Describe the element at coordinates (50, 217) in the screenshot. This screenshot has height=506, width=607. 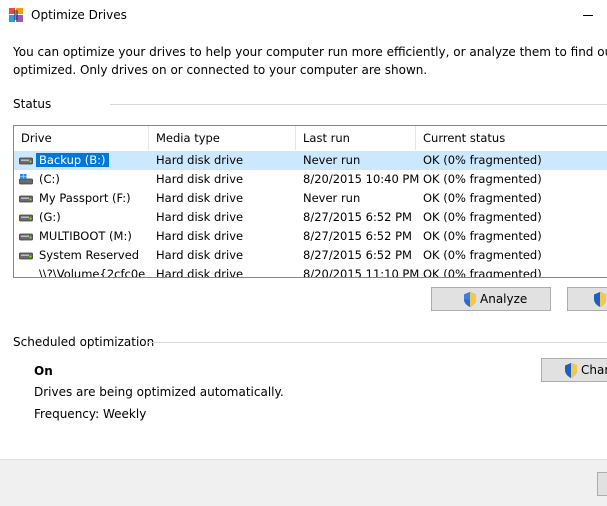
I see `drive-name: (G:)` at that location.